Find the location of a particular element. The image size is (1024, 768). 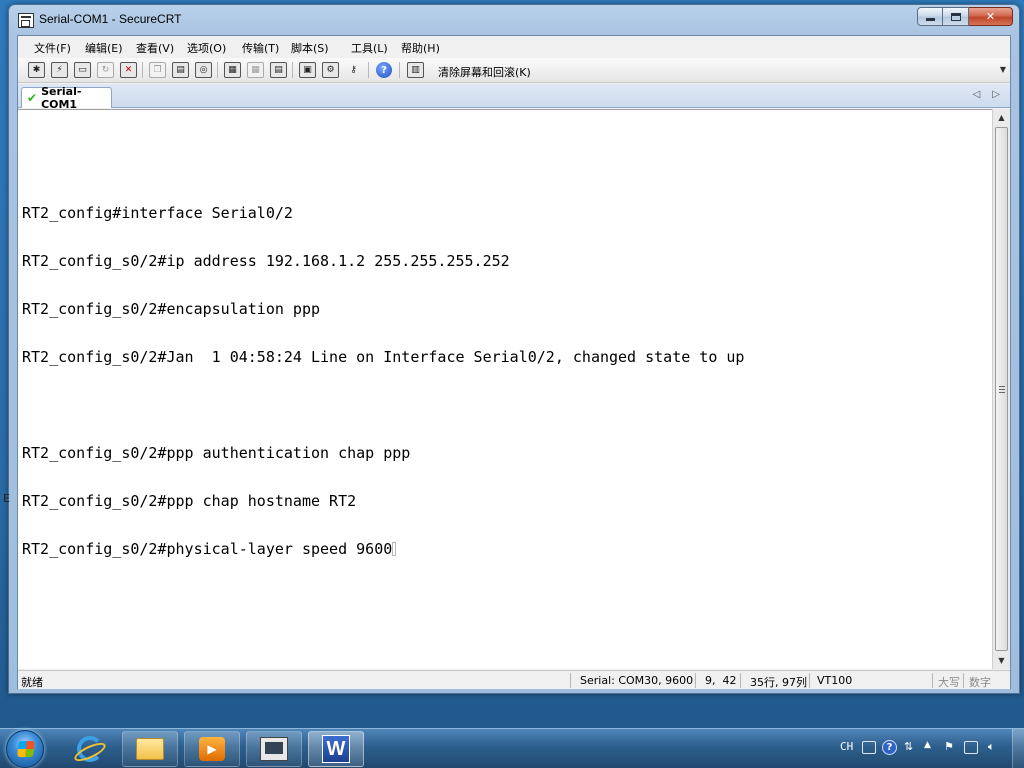

maximize-button is located at coordinates (956, 16).